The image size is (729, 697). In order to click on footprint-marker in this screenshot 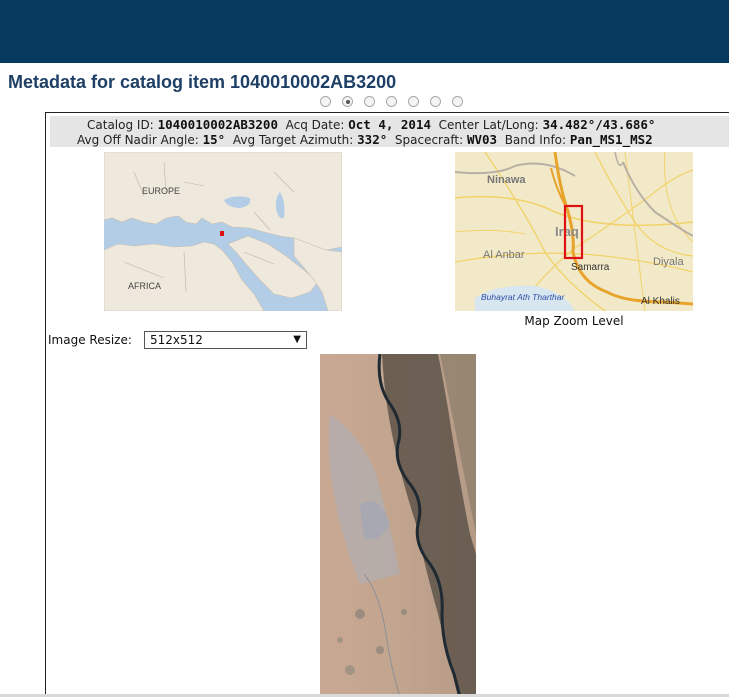, I will do `click(222, 233)`.